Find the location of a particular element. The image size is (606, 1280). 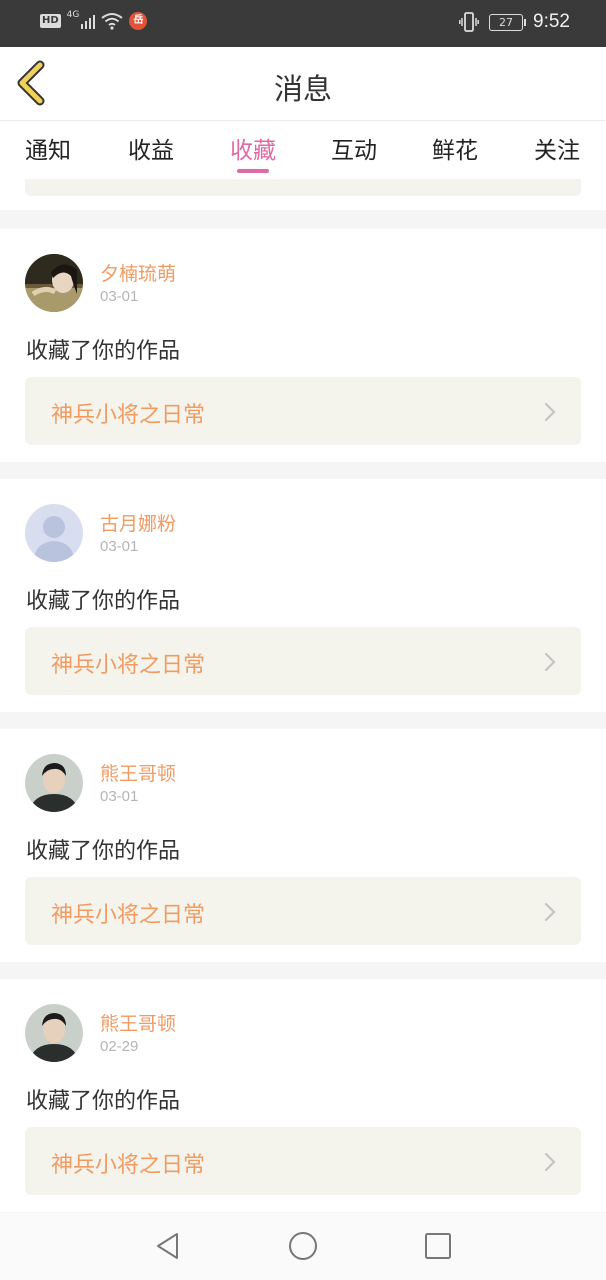

tab-flowers: 鲜花 is located at coordinates (455, 148).